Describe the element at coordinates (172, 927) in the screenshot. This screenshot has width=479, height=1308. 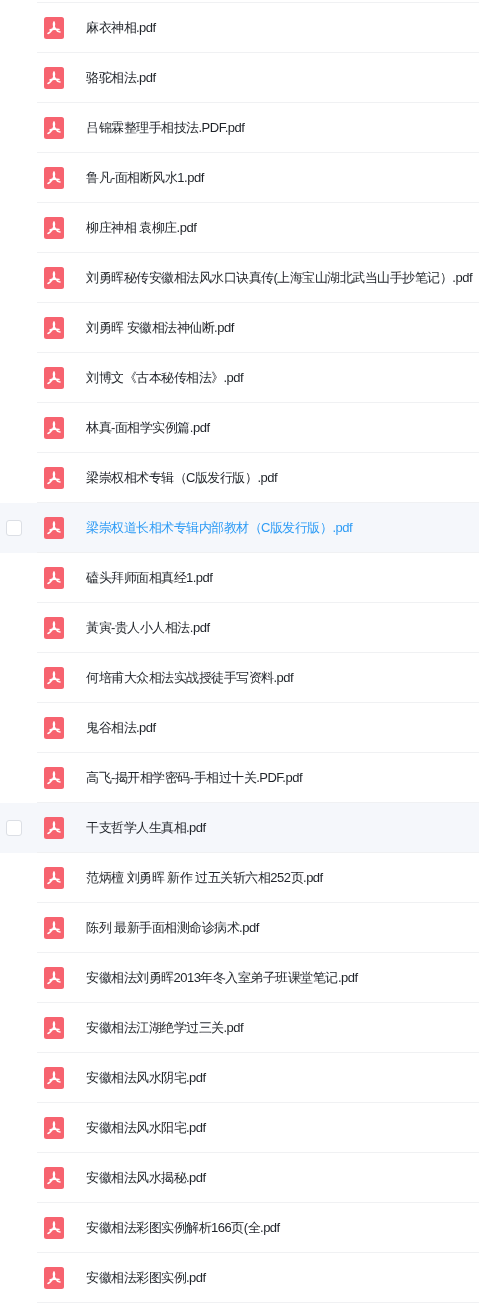
I see `file-name: 陈列 最新手面相测命诊病术.pdf` at that location.